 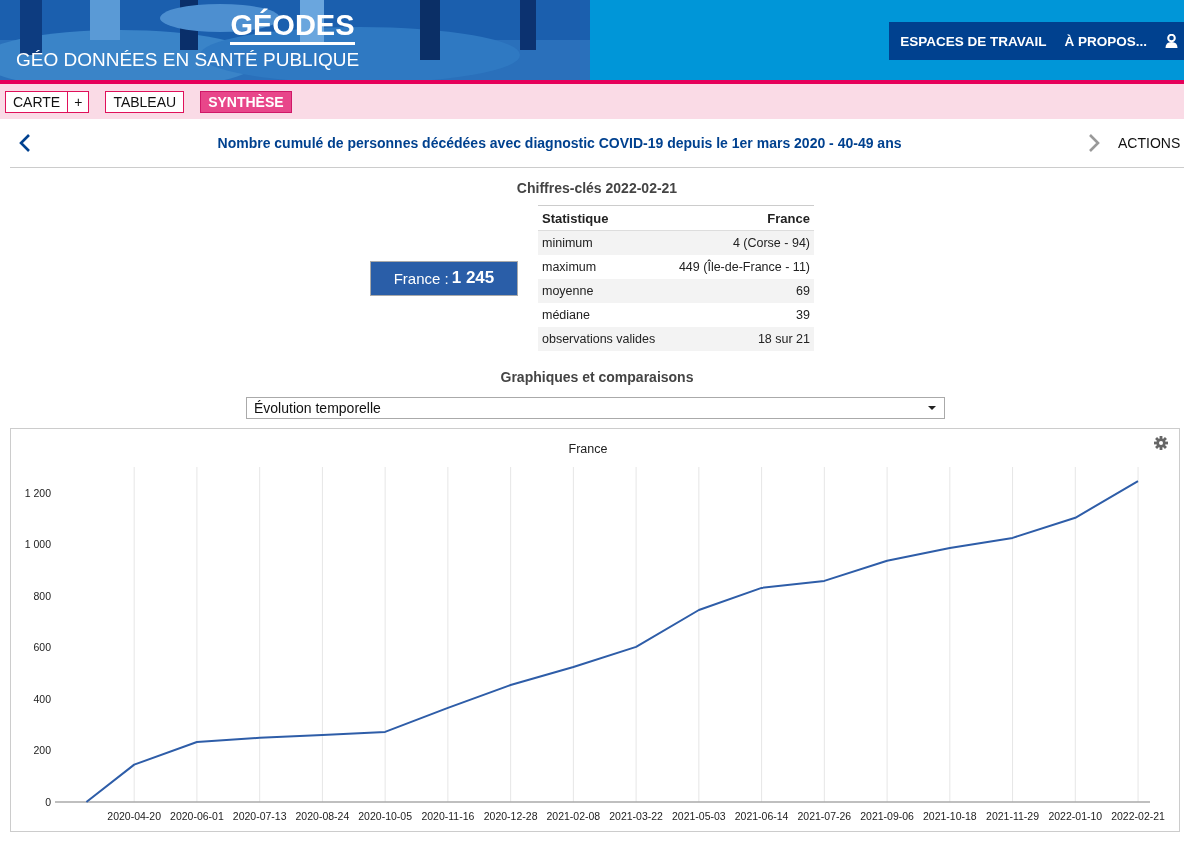 I want to click on axis-label: 2020-08-24, so click(x=322, y=816).